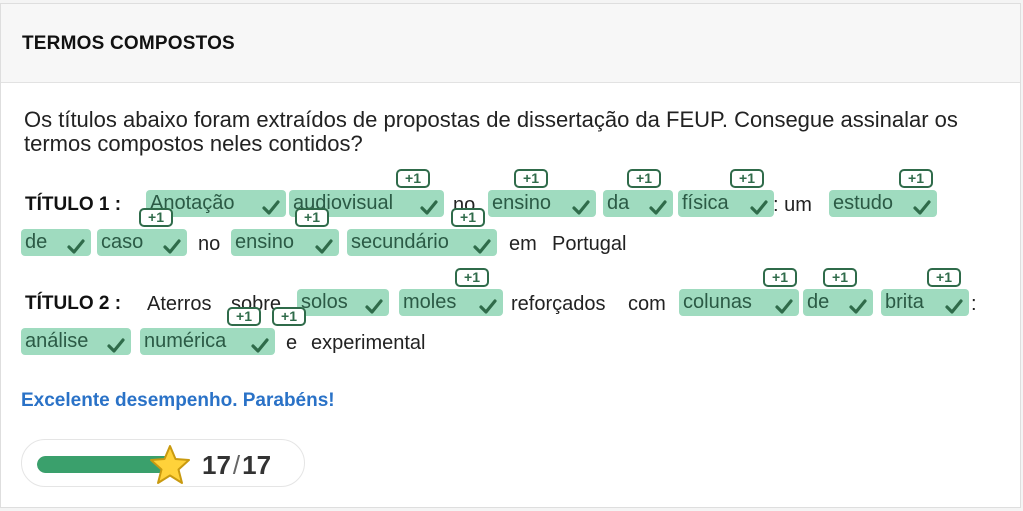 Image resolution: width=1023 pixels, height=511 pixels. Describe the element at coordinates (863, 203) in the screenshot. I see `term-token-label: estudo` at that location.